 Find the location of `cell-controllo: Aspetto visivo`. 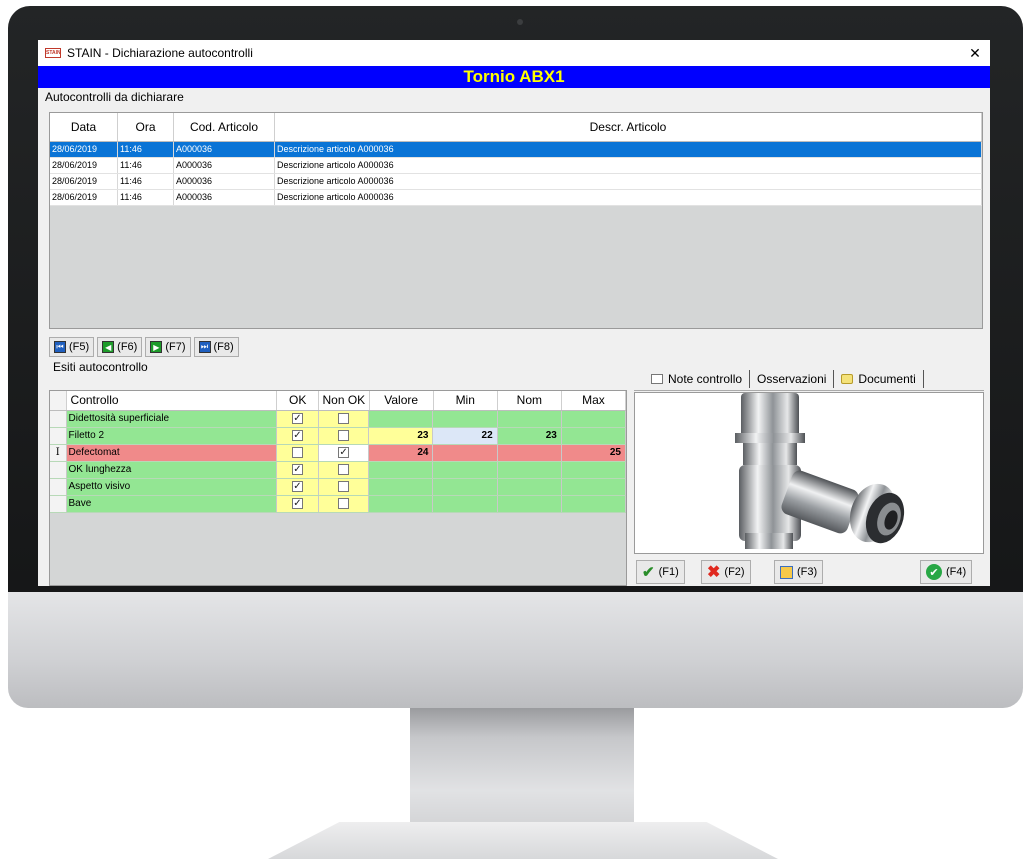

cell-controllo: Aspetto visivo is located at coordinates (172, 487).